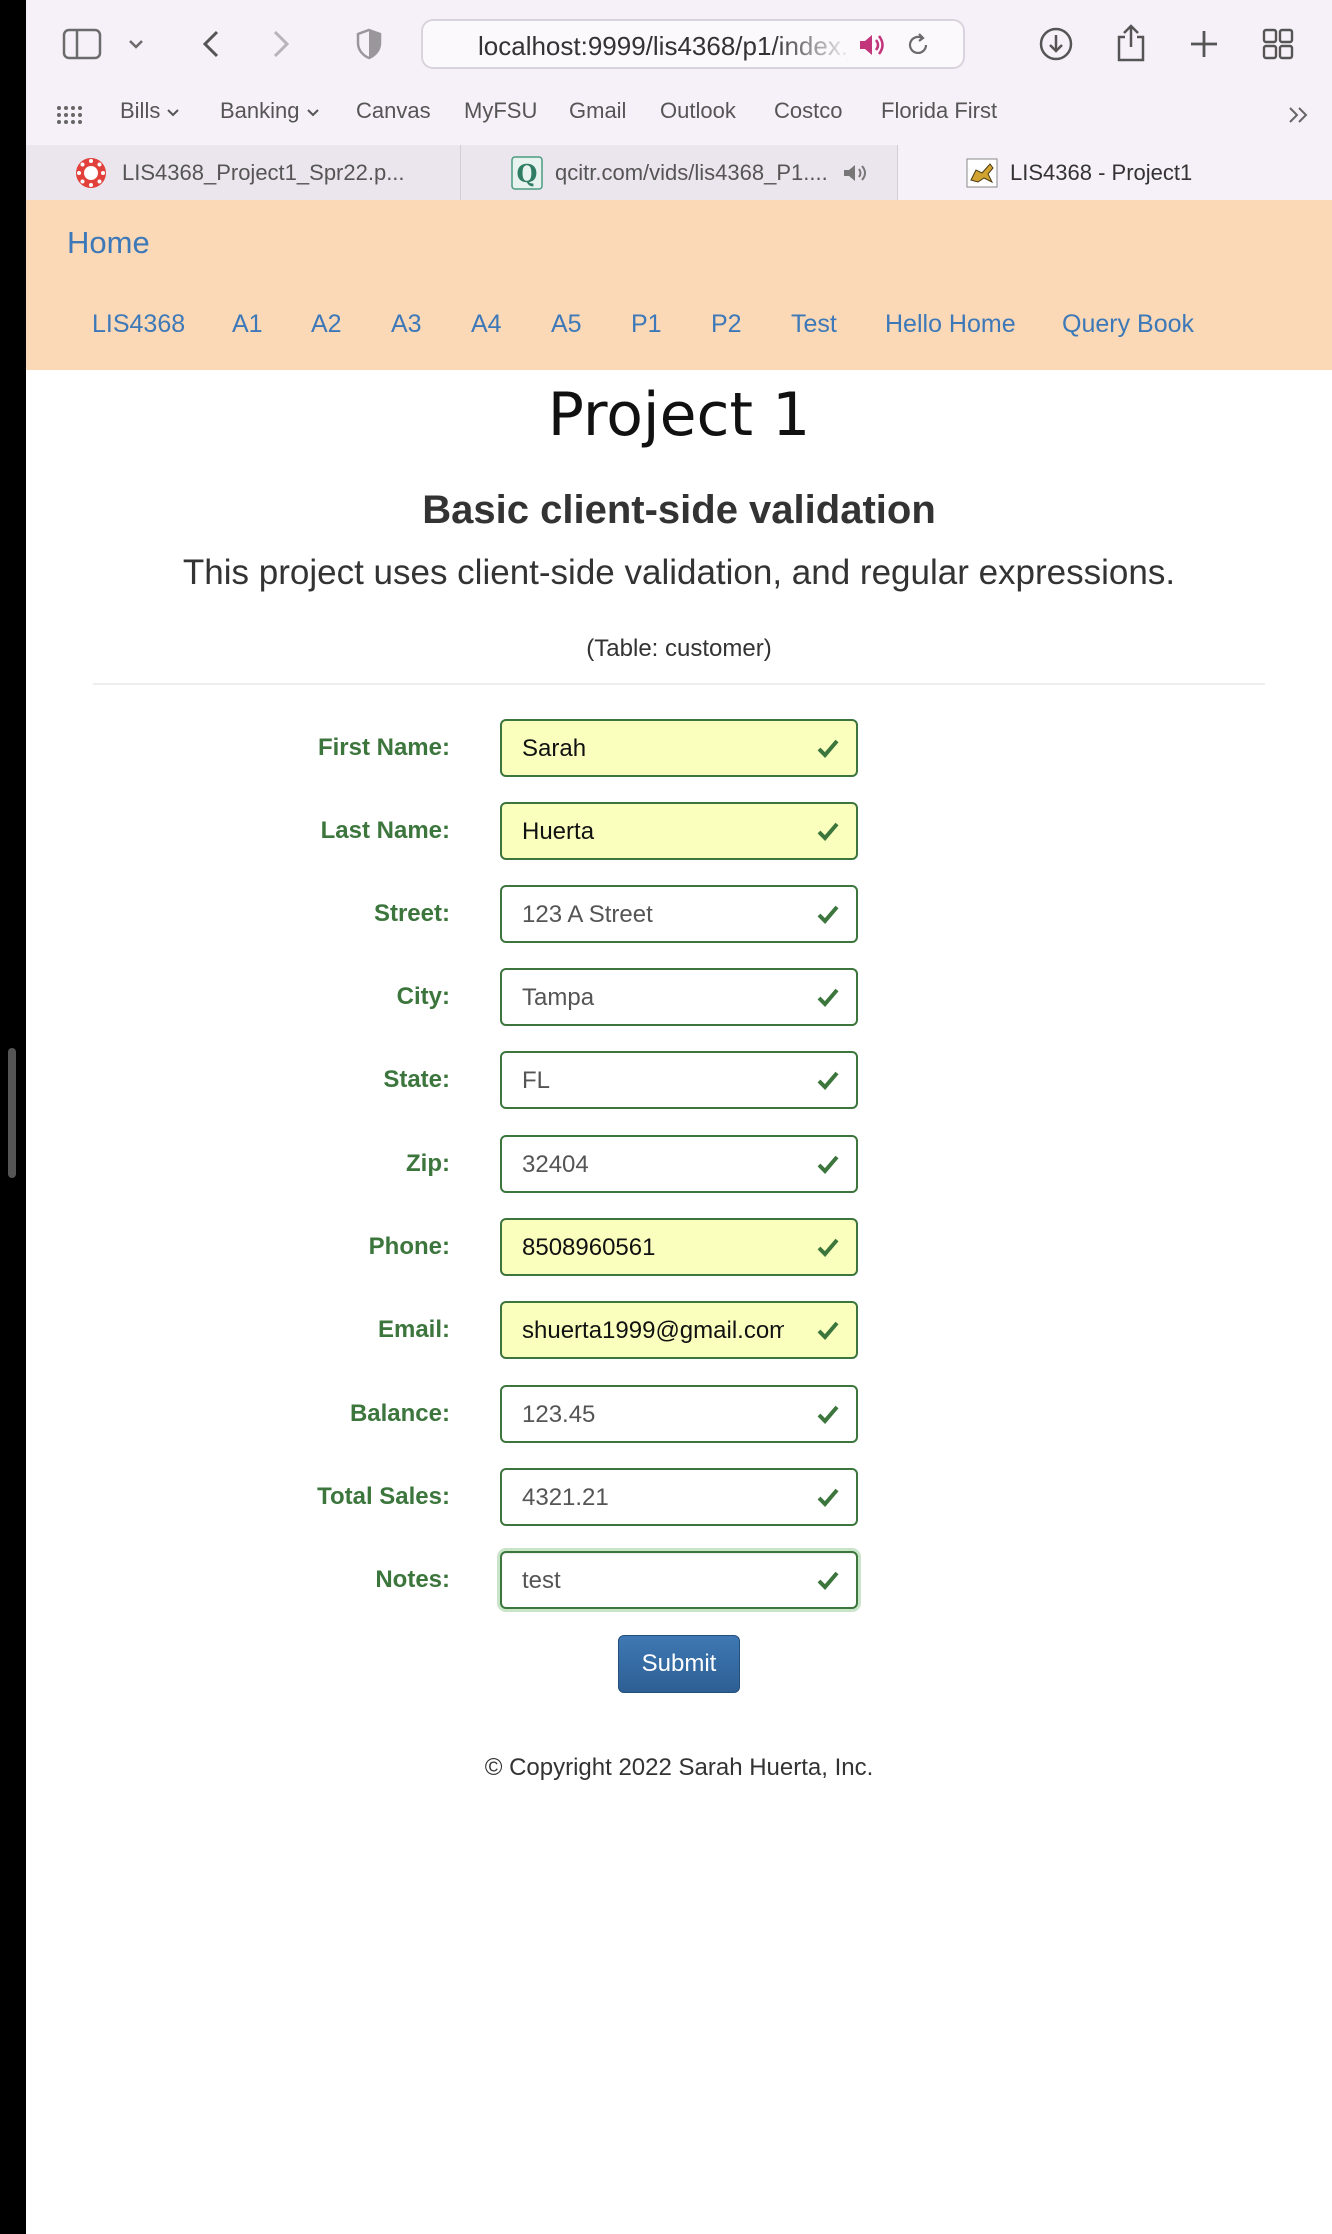 Image resolution: width=1332 pixels, height=2234 pixels. I want to click on street-label: Street:, so click(411, 913).